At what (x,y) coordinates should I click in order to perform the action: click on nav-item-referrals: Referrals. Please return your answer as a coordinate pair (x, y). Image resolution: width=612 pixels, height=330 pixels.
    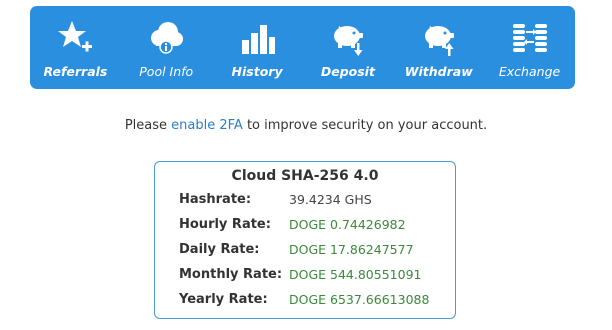
    Looking at the image, I should click on (75, 47).